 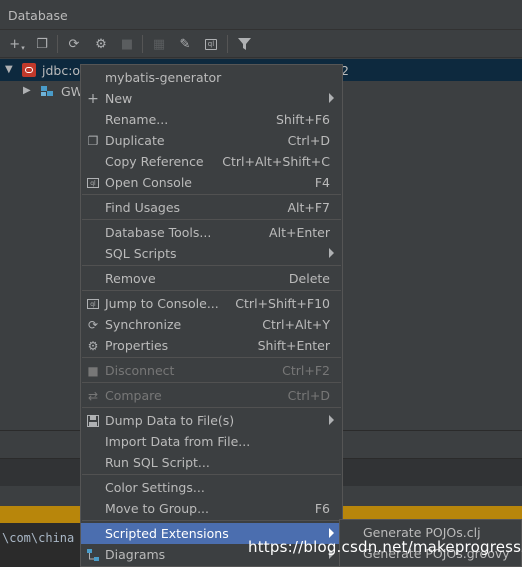 What do you see at coordinates (93, 141) in the screenshot?
I see `duplicate-icon: ❐` at bounding box center [93, 141].